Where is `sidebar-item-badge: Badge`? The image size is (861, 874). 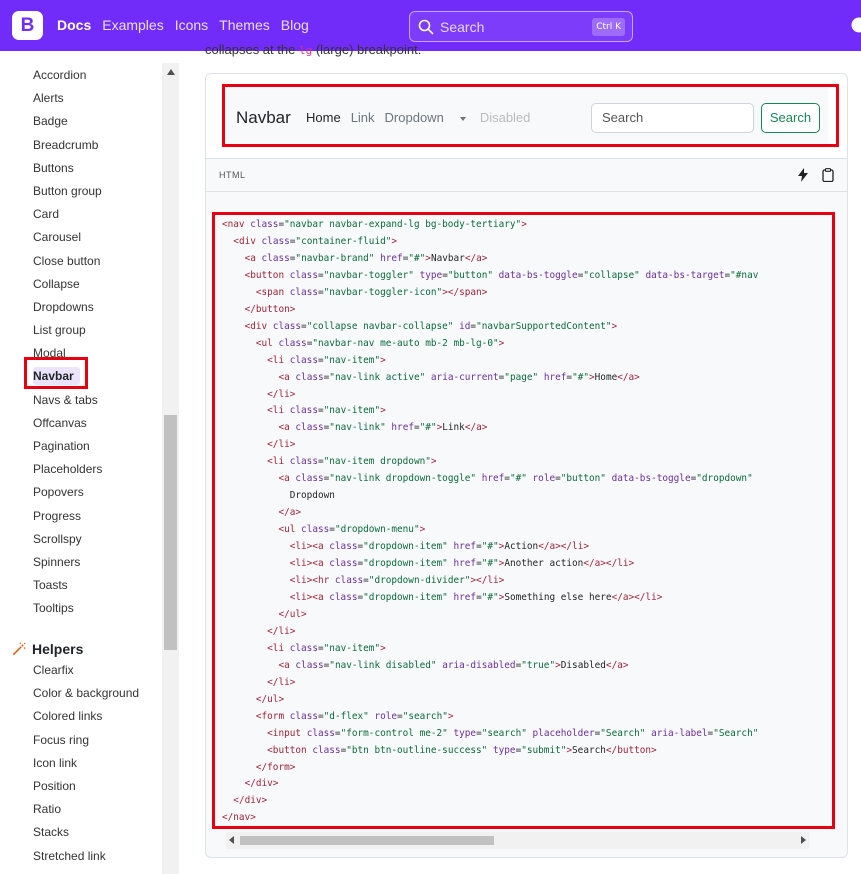 sidebar-item-badge: Badge is located at coordinates (67, 123).